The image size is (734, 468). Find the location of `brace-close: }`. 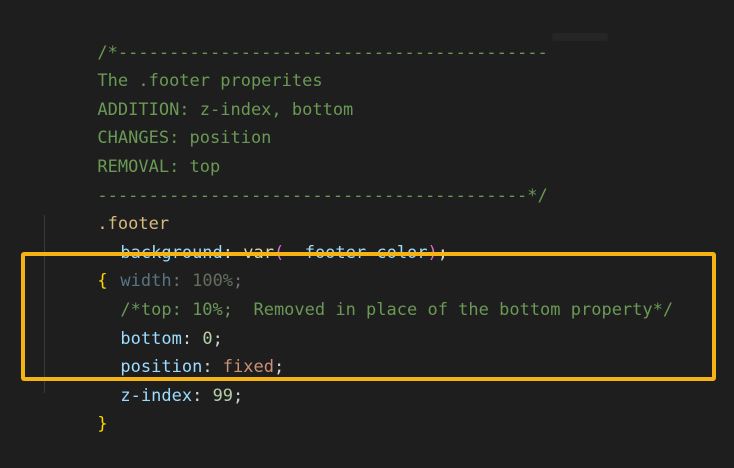

brace-close: } is located at coordinates (102, 424).